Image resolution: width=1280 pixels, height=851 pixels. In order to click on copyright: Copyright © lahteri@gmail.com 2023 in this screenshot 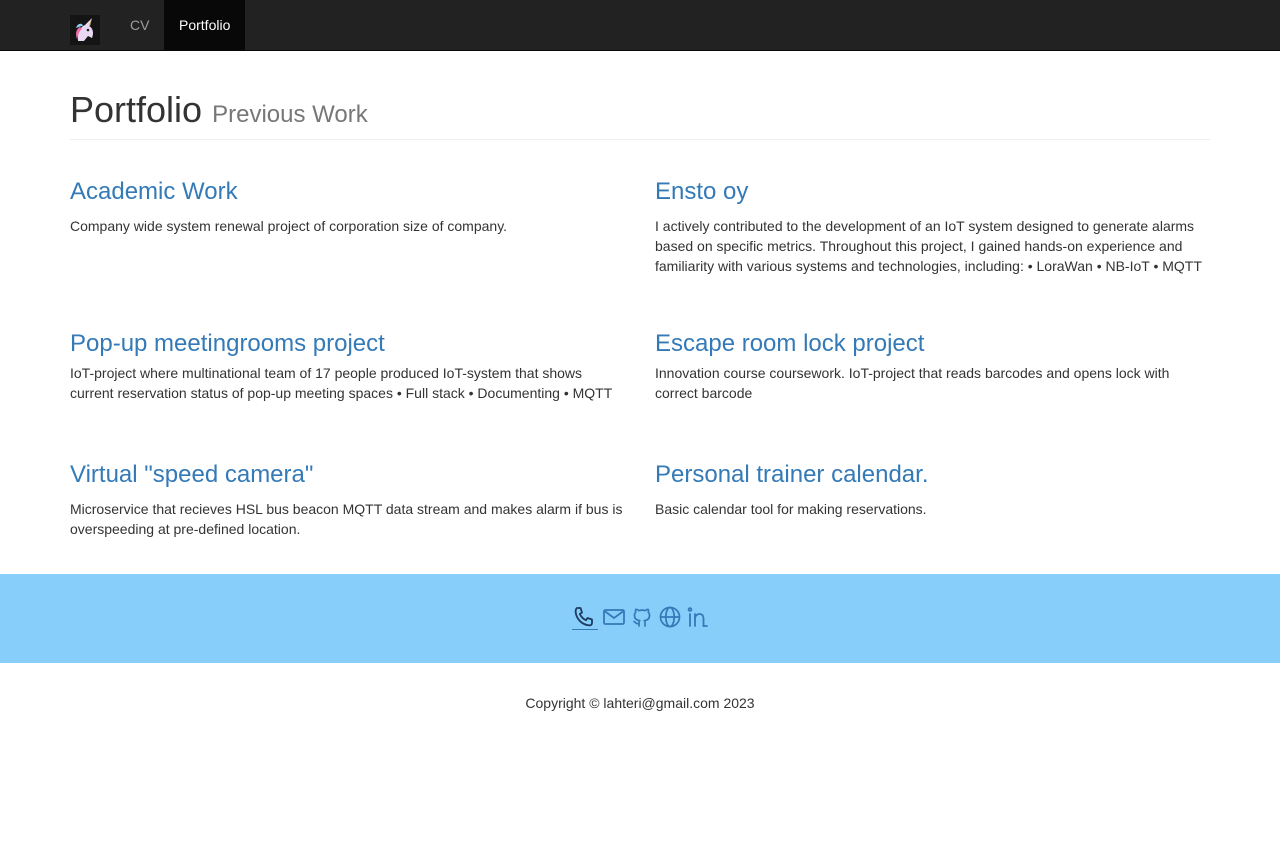, I will do `click(640, 703)`.